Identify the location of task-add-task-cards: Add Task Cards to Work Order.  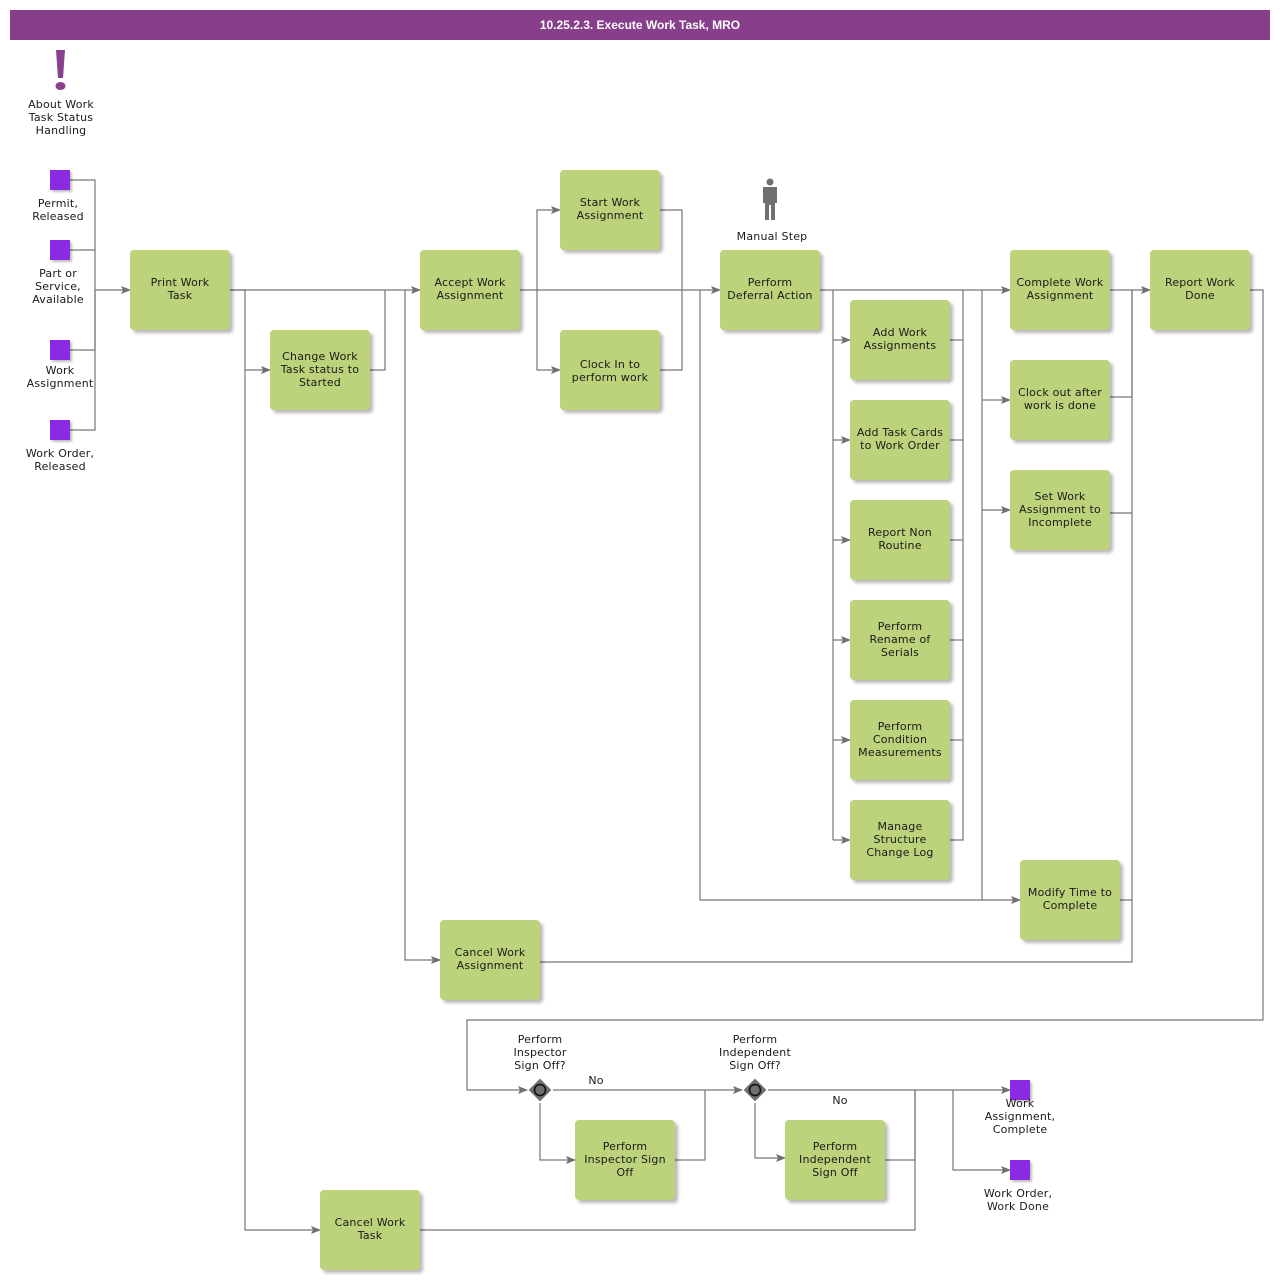
(900, 440).